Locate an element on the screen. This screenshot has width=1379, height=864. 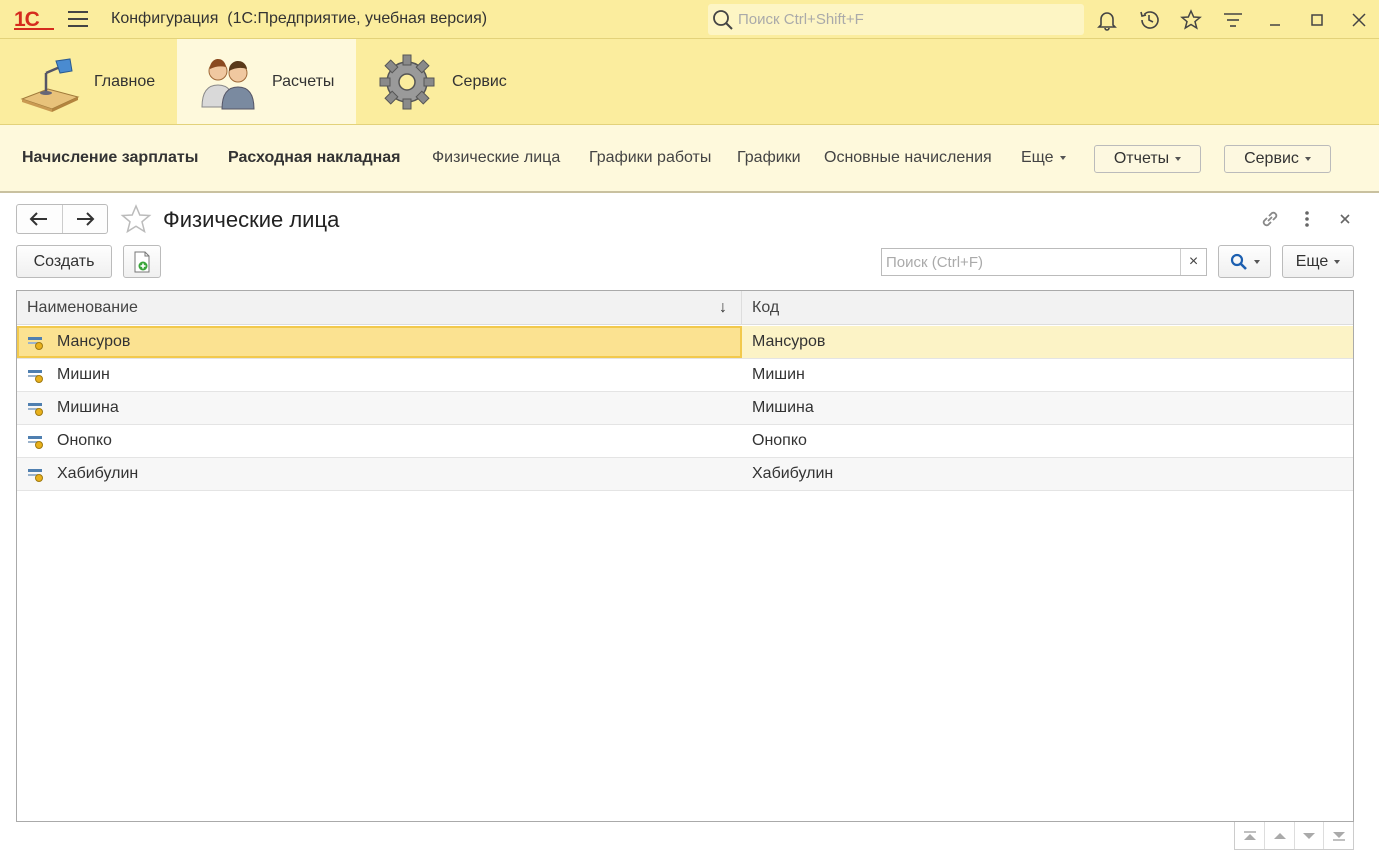
cell-code: Хабибулин is located at coordinates (793, 473).